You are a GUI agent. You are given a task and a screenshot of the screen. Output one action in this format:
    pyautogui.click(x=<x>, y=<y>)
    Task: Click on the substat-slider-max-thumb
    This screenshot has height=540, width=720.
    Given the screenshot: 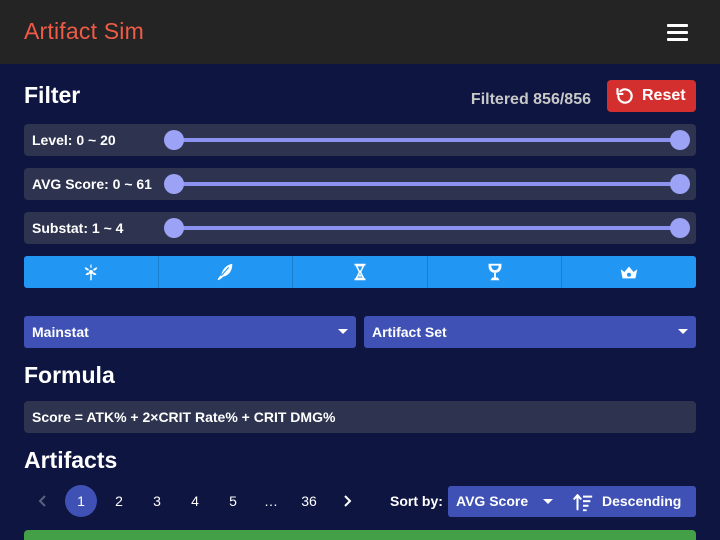 What is the action you would take?
    pyautogui.click(x=680, y=228)
    